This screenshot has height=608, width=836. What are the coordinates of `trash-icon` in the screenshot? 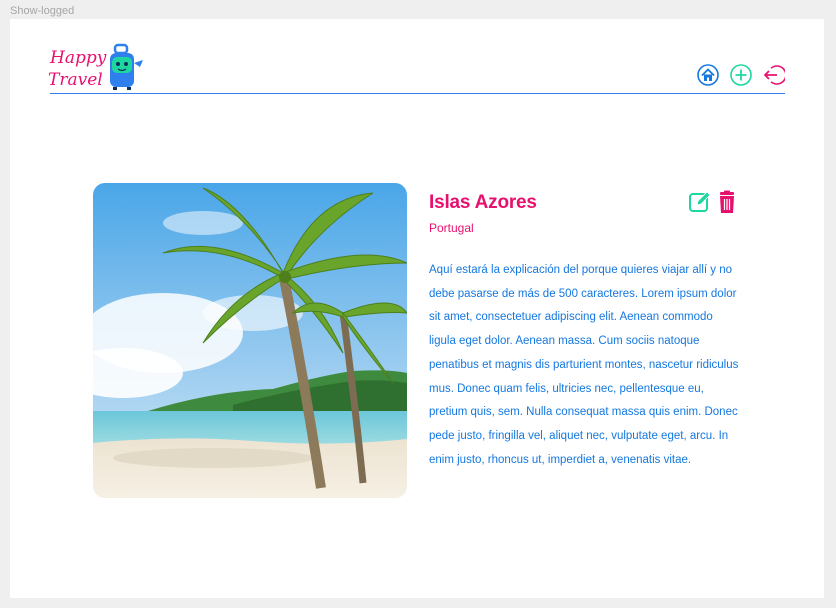 It's located at (727, 202).